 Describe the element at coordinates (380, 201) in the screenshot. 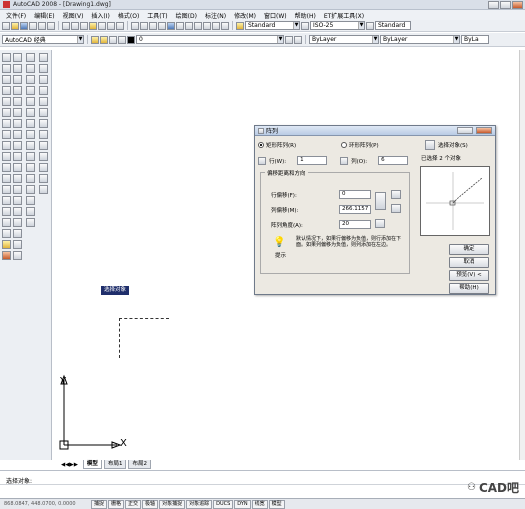

I see `pick-both-offsets-icon` at that location.